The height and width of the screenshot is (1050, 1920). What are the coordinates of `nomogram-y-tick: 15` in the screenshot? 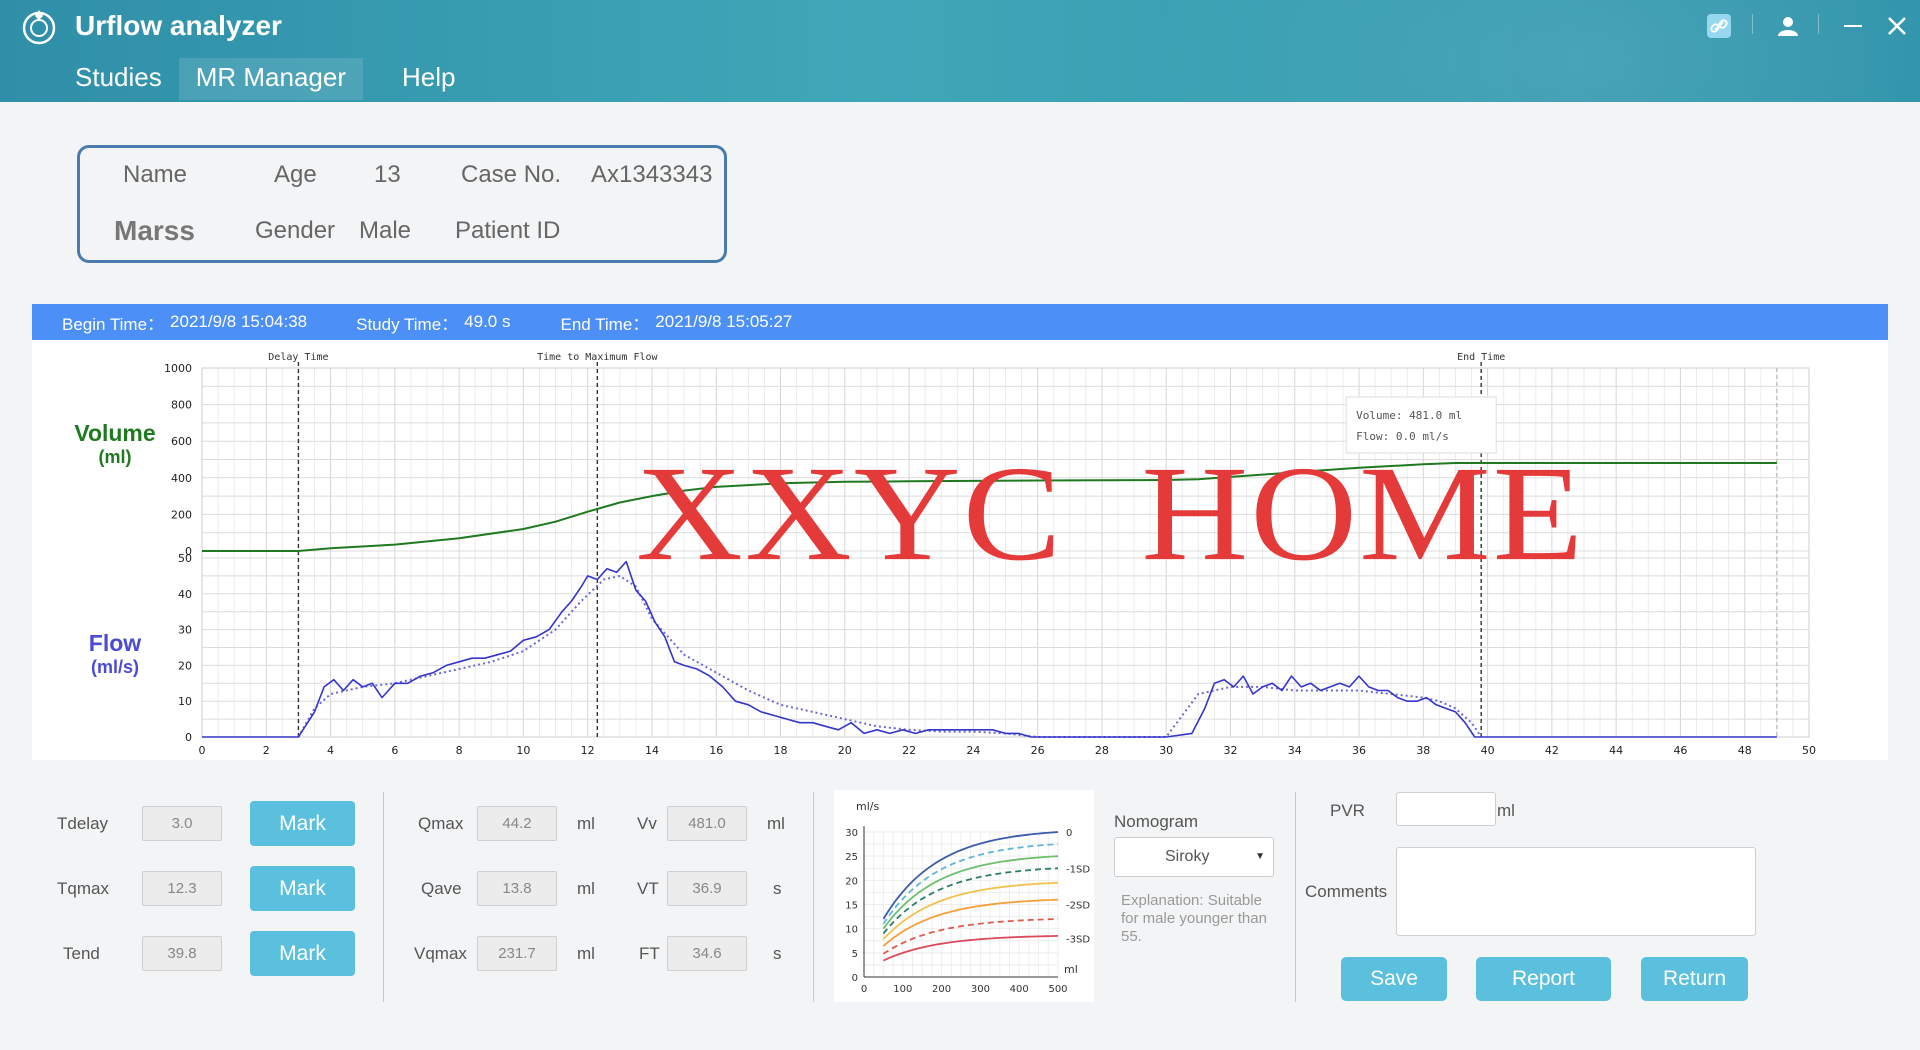 It's located at (851, 906).